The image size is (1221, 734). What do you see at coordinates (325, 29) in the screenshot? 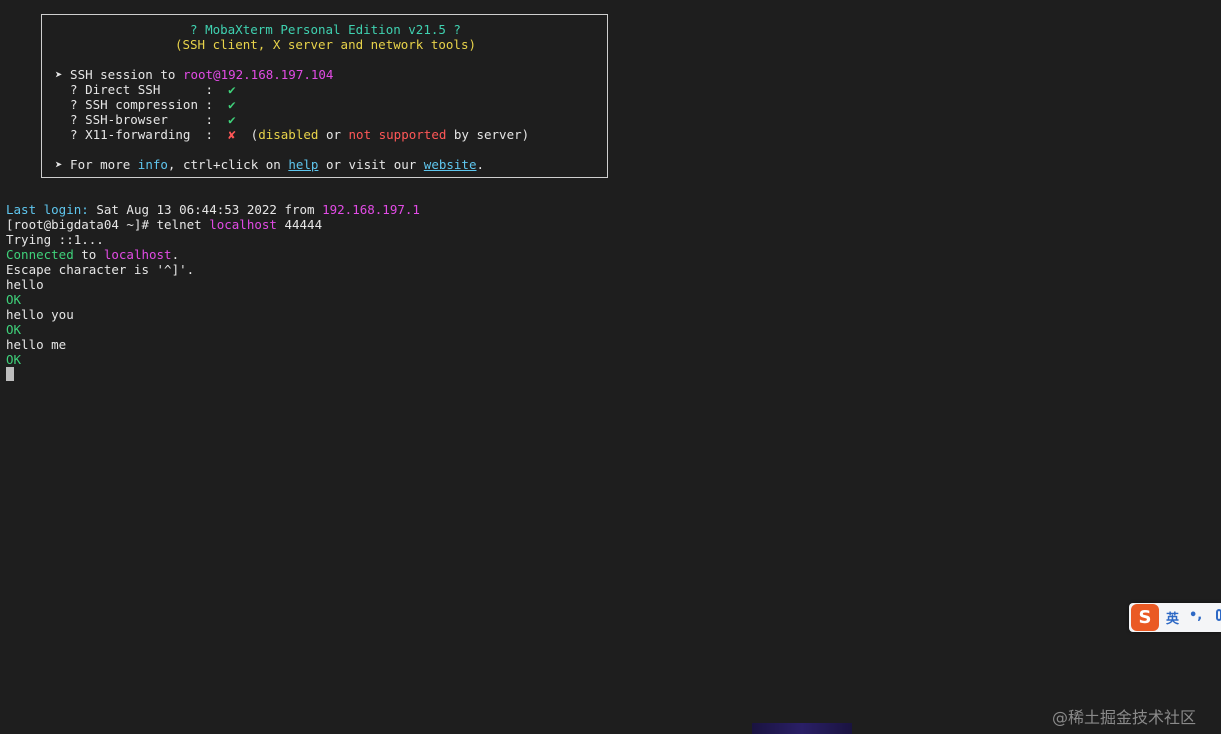
I see `banner-title: ? MobaXterm Personal Edition v21.5 ?` at bounding box center [325, 29].